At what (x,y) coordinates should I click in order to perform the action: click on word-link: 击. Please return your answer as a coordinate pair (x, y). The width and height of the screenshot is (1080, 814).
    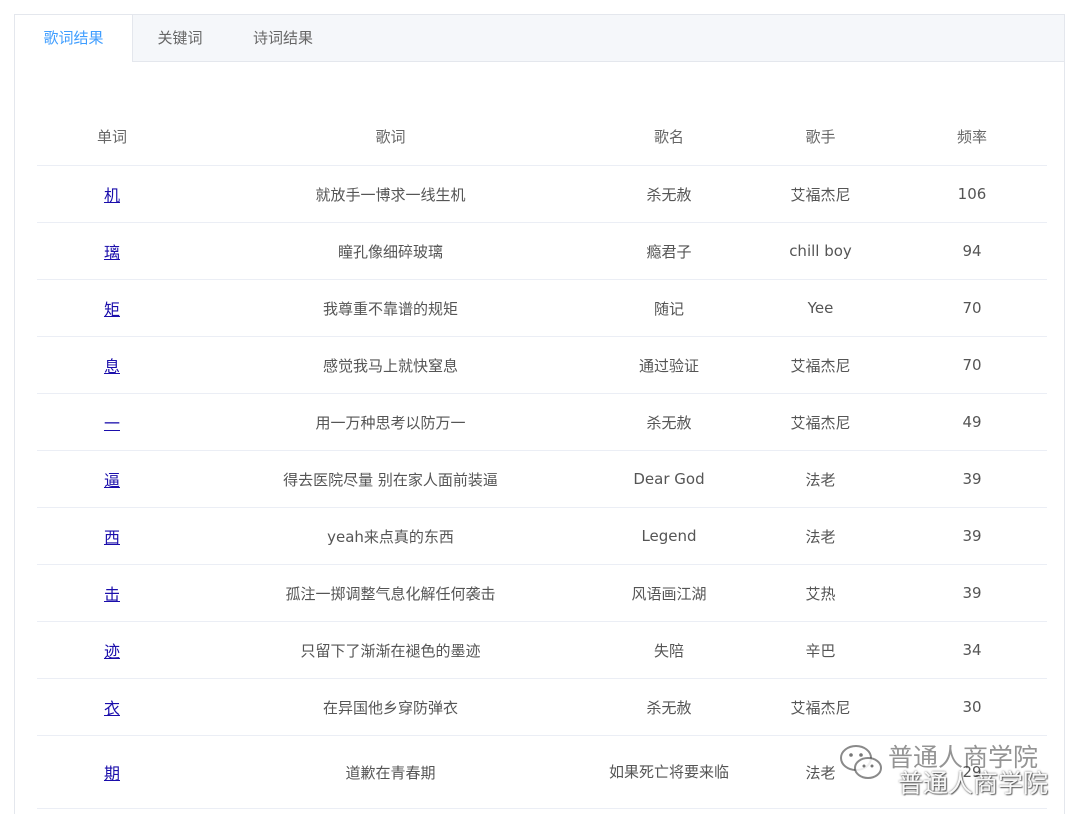
    Looking at the image, I should click on (112, 594).